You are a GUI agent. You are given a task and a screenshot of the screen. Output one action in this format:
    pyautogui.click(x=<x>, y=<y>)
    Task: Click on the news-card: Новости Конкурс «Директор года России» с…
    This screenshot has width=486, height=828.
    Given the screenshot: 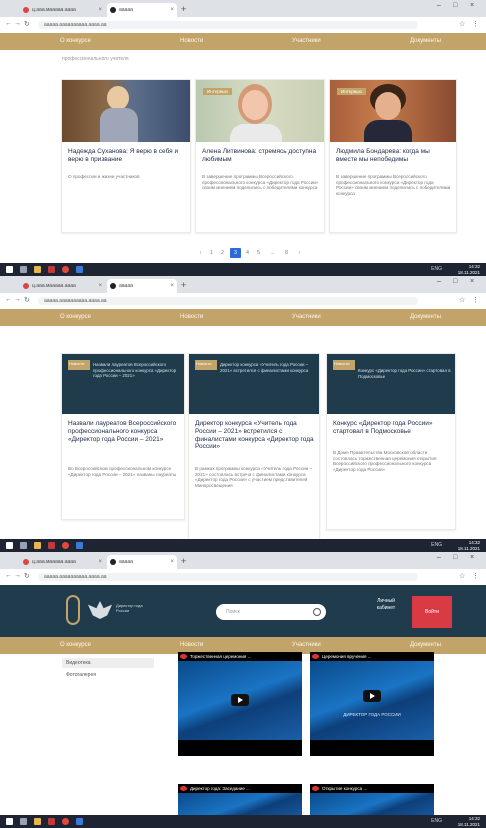 What is the action you would take?
    pyautogui.click(x=391, y=441)
    